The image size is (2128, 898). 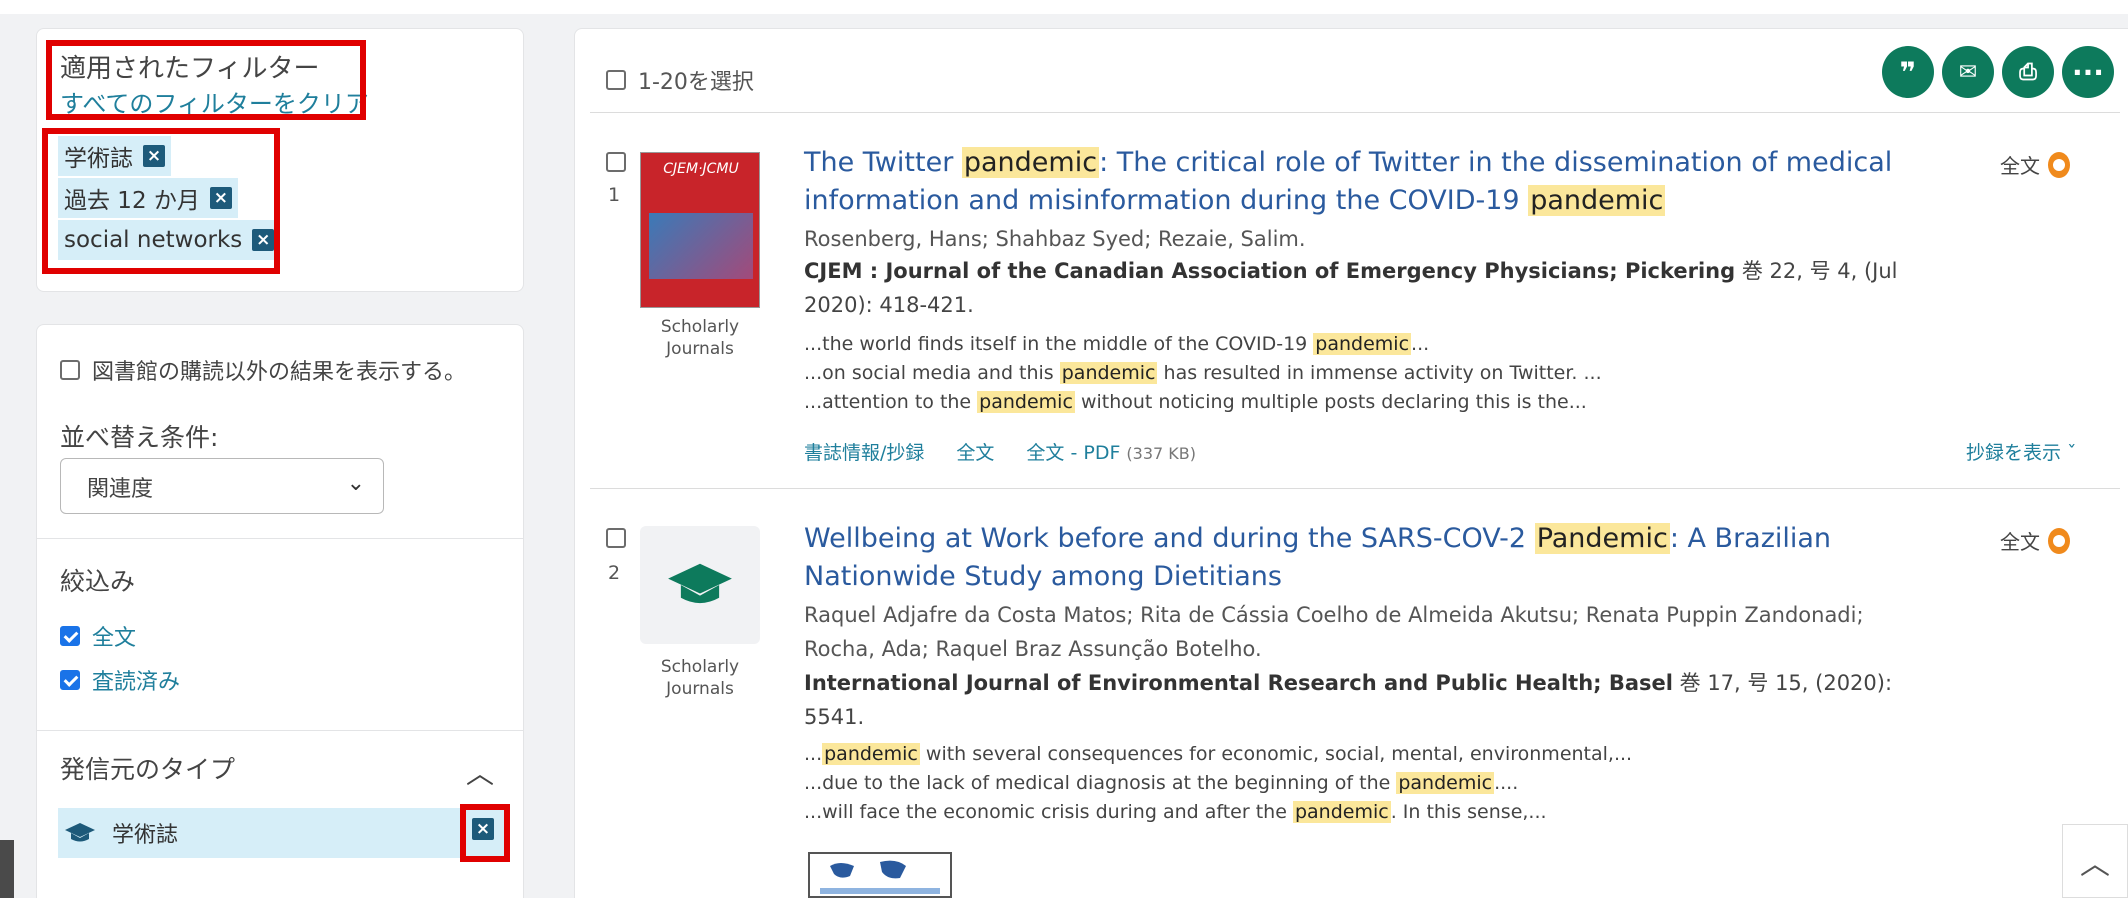 I want to click on peer-reviewed-label: 査読済み, so click(x=136, y=682).